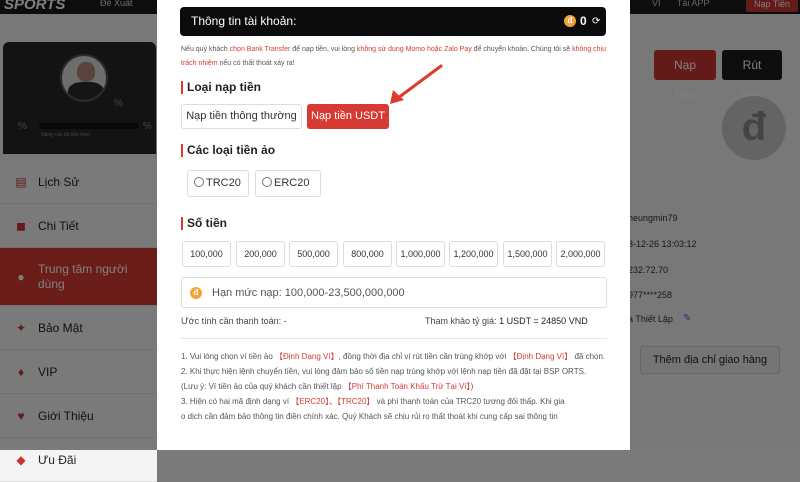 Image resolution: width=800 pixels, height=482 pixels. Describe the element at coordinates (416, 84) in the screenshot. I see `annotation-arrow-icon` at that location.